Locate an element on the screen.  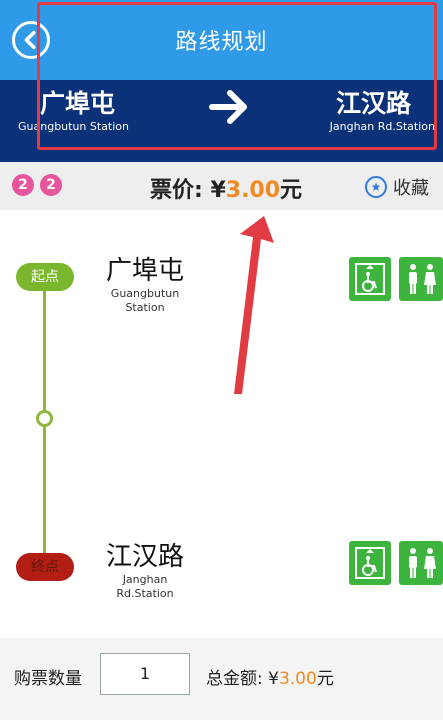
total-label: 总金额: ¥ is located at coordinates (242, 679).